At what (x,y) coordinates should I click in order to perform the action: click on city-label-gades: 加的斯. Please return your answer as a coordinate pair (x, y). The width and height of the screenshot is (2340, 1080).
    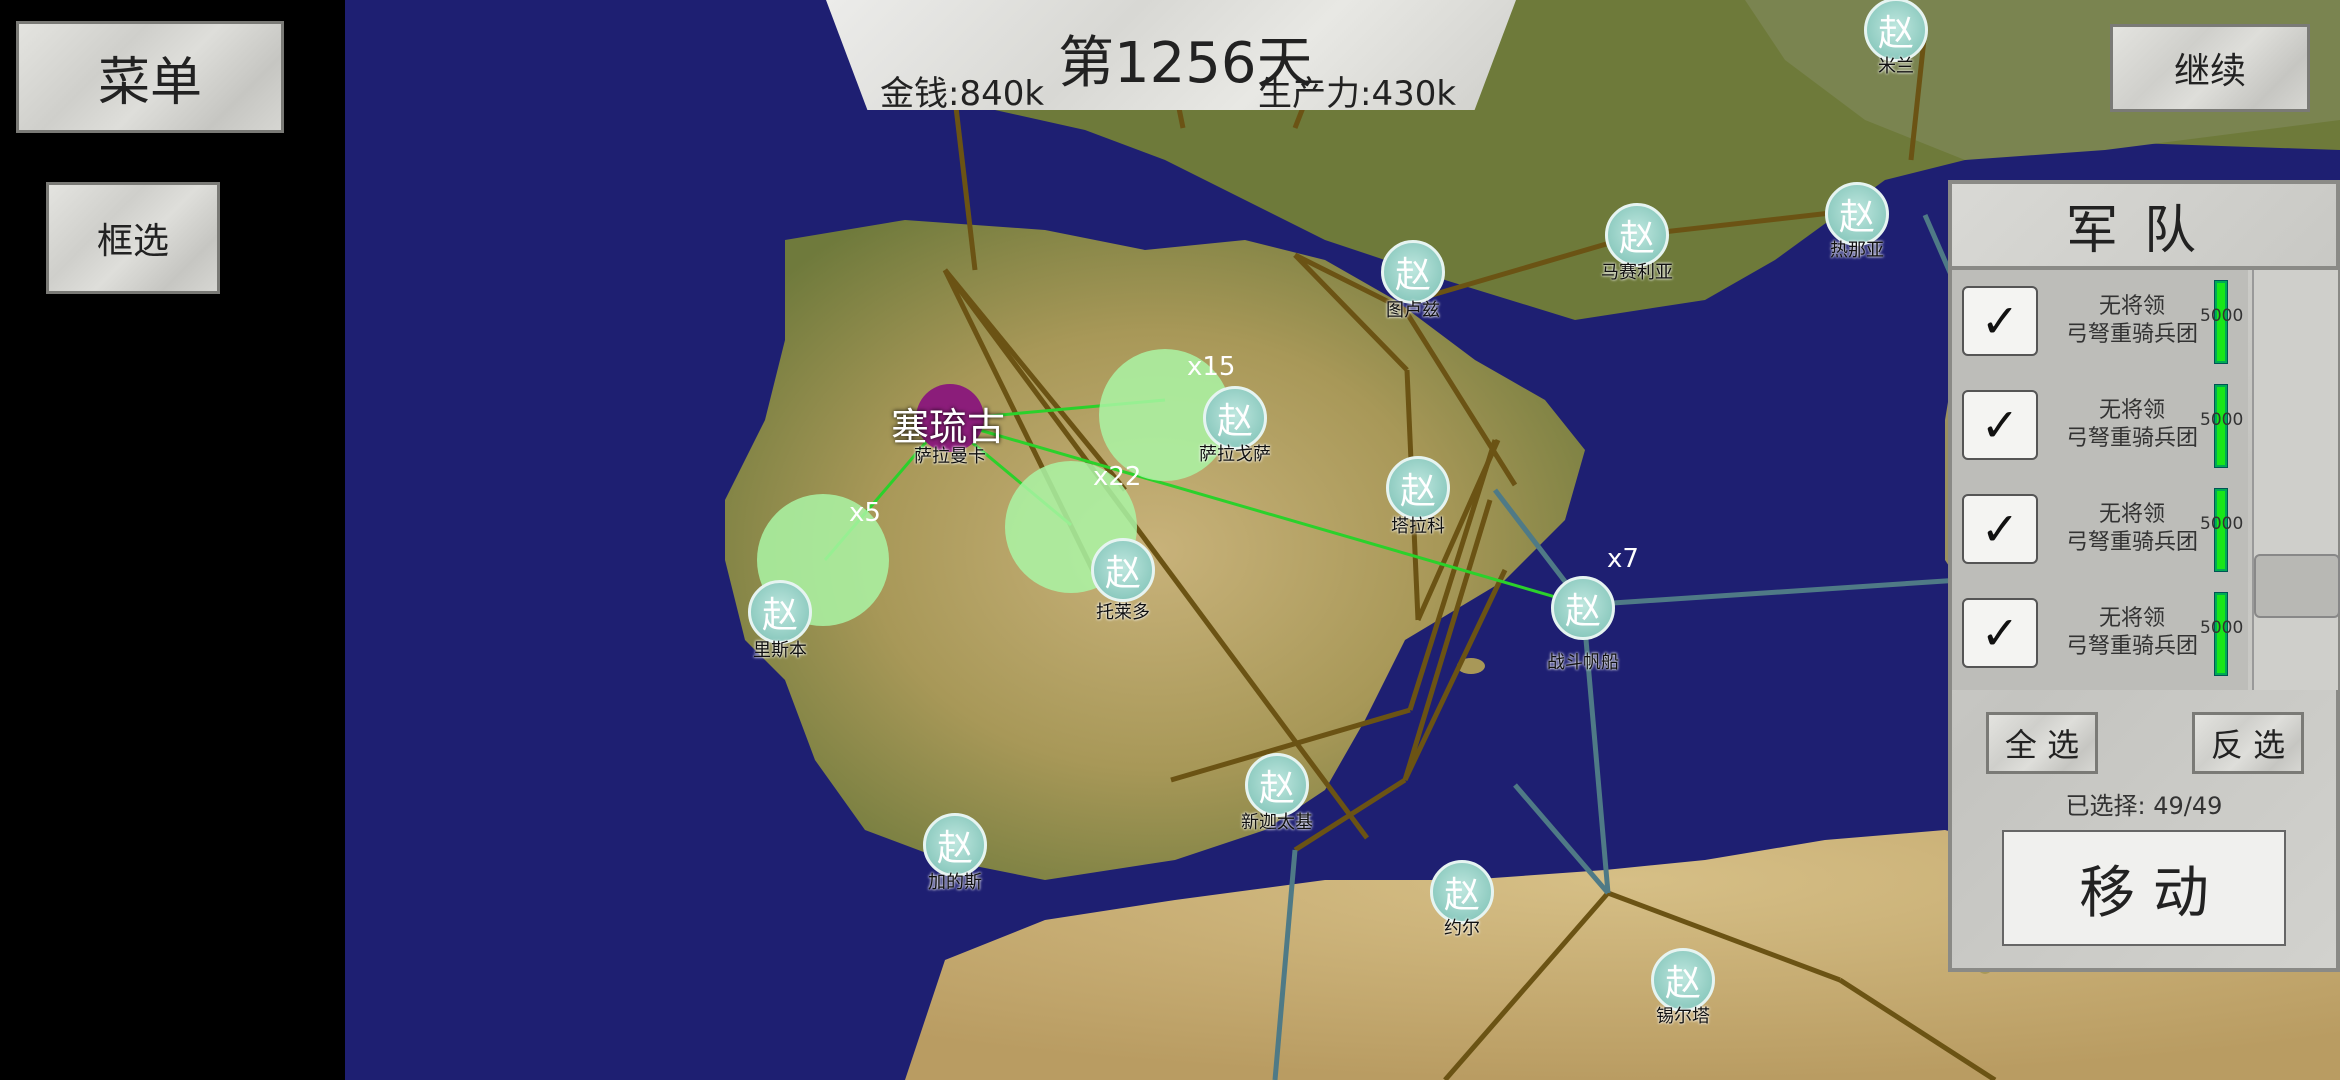
    Looking at the image, I should click on (955, 882).